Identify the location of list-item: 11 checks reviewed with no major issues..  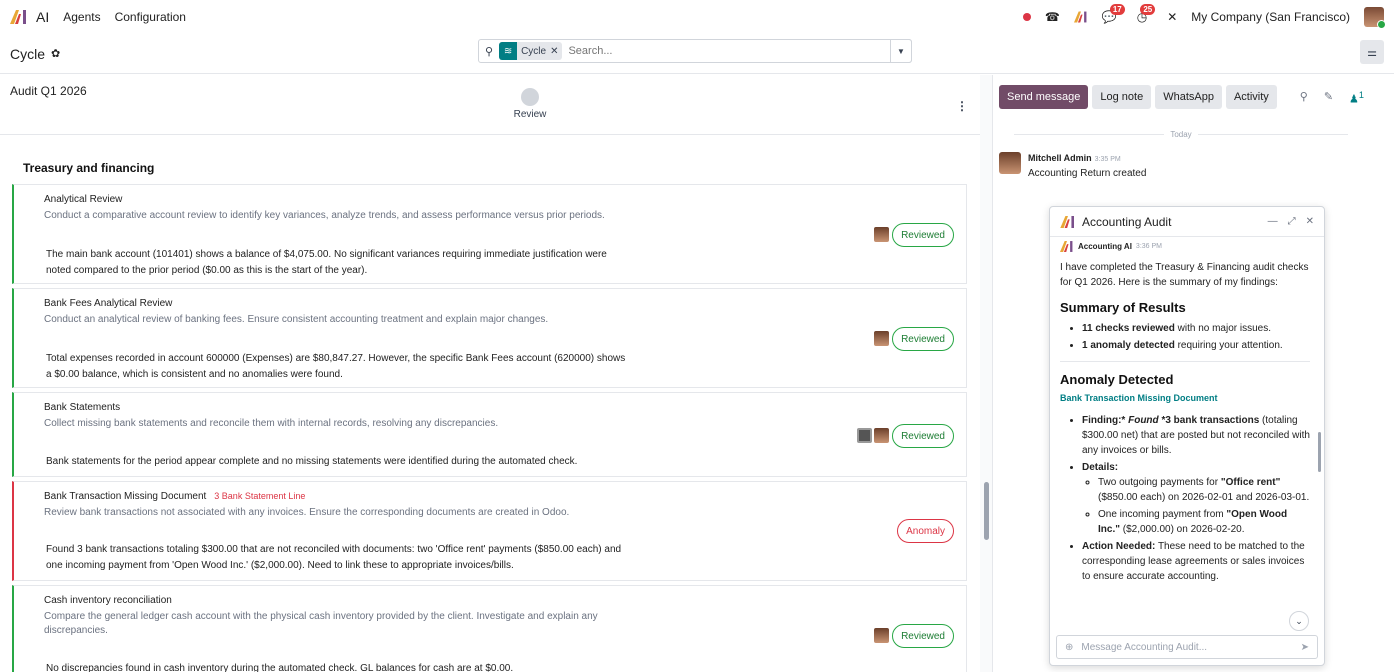
(1196, 328).